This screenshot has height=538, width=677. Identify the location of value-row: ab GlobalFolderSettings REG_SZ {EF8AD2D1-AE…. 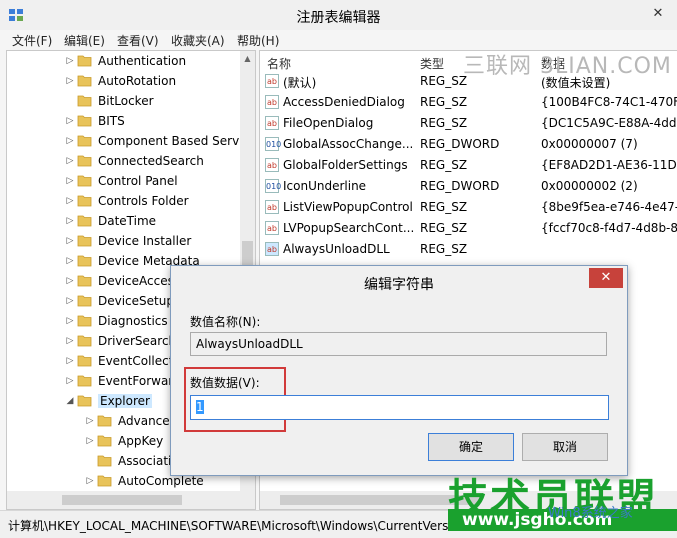
(468, 166).